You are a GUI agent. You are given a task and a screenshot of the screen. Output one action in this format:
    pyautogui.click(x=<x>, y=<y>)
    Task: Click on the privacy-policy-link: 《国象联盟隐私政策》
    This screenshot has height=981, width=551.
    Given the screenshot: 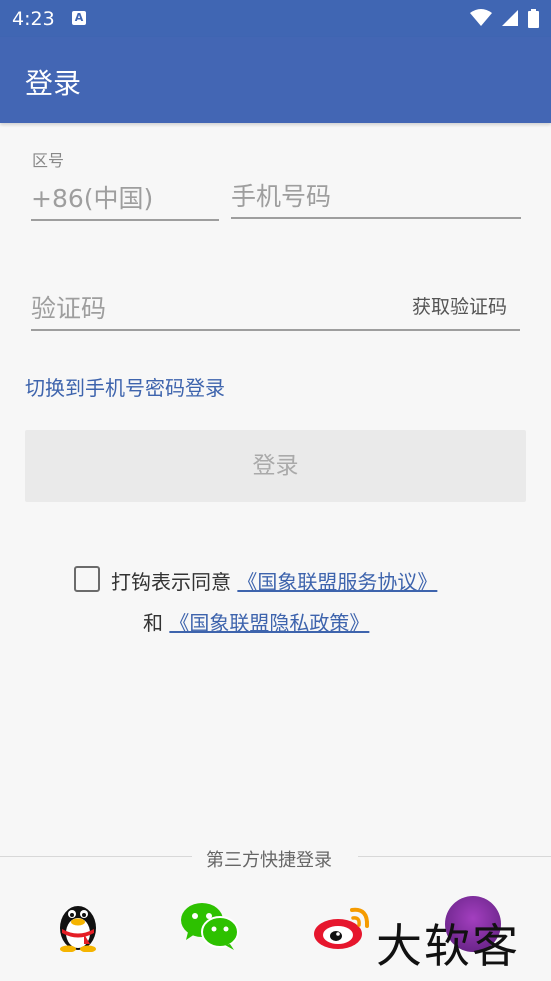 What is the action you would take?
    pyautogui.click(x=269, y=623)
    